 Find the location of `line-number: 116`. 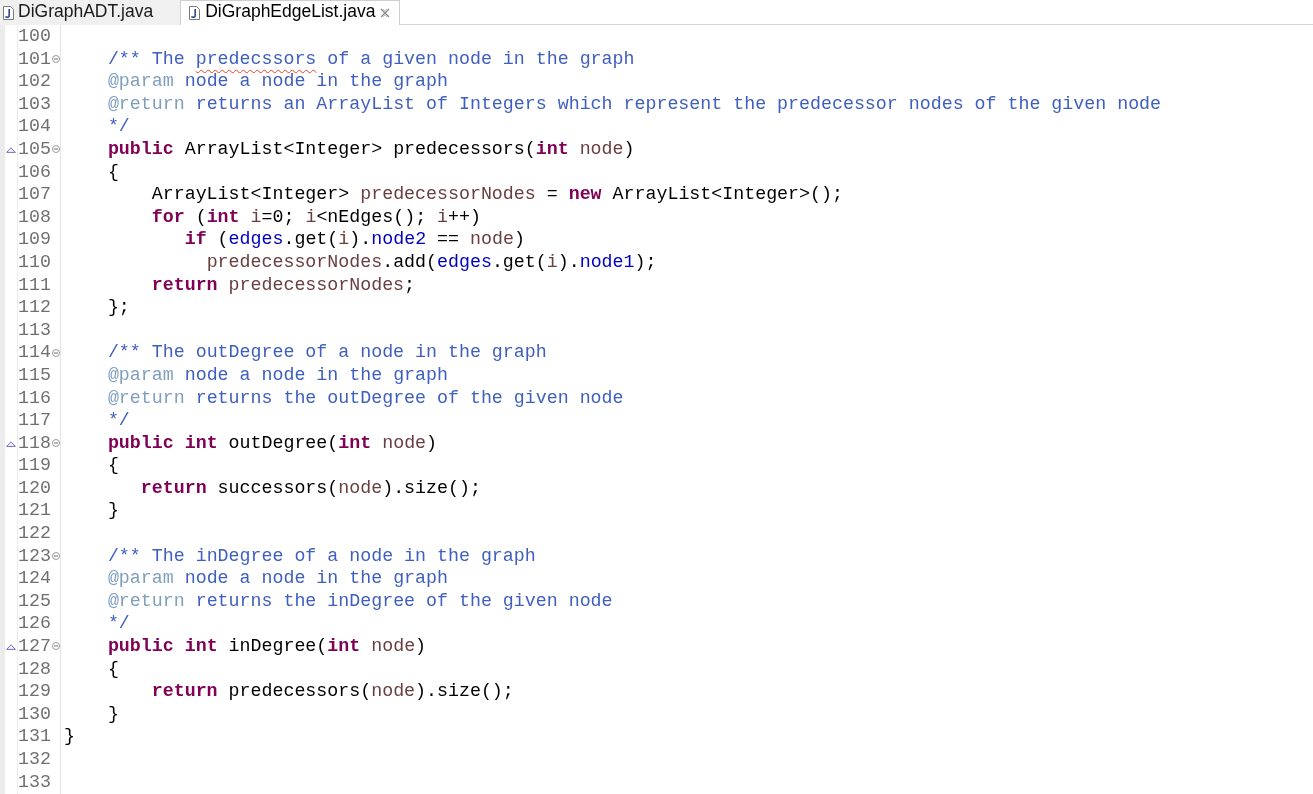

line-number: 116 is located at coordinates (34, 398).